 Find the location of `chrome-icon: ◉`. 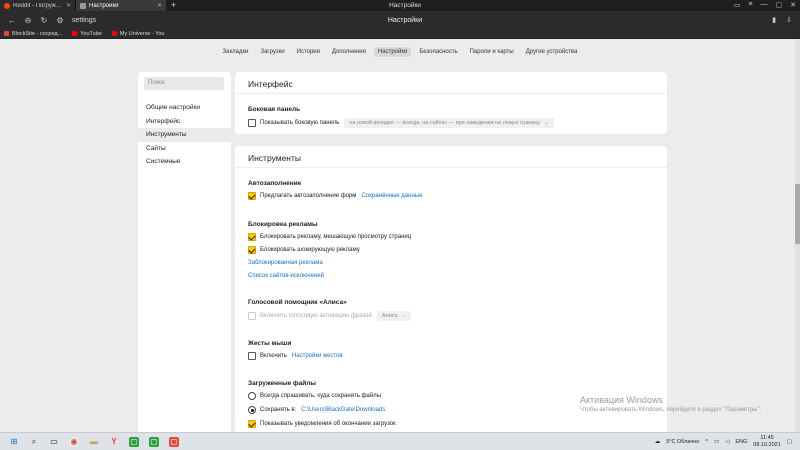

chrome-icon: ◉ is located at coordinates (74, 441).